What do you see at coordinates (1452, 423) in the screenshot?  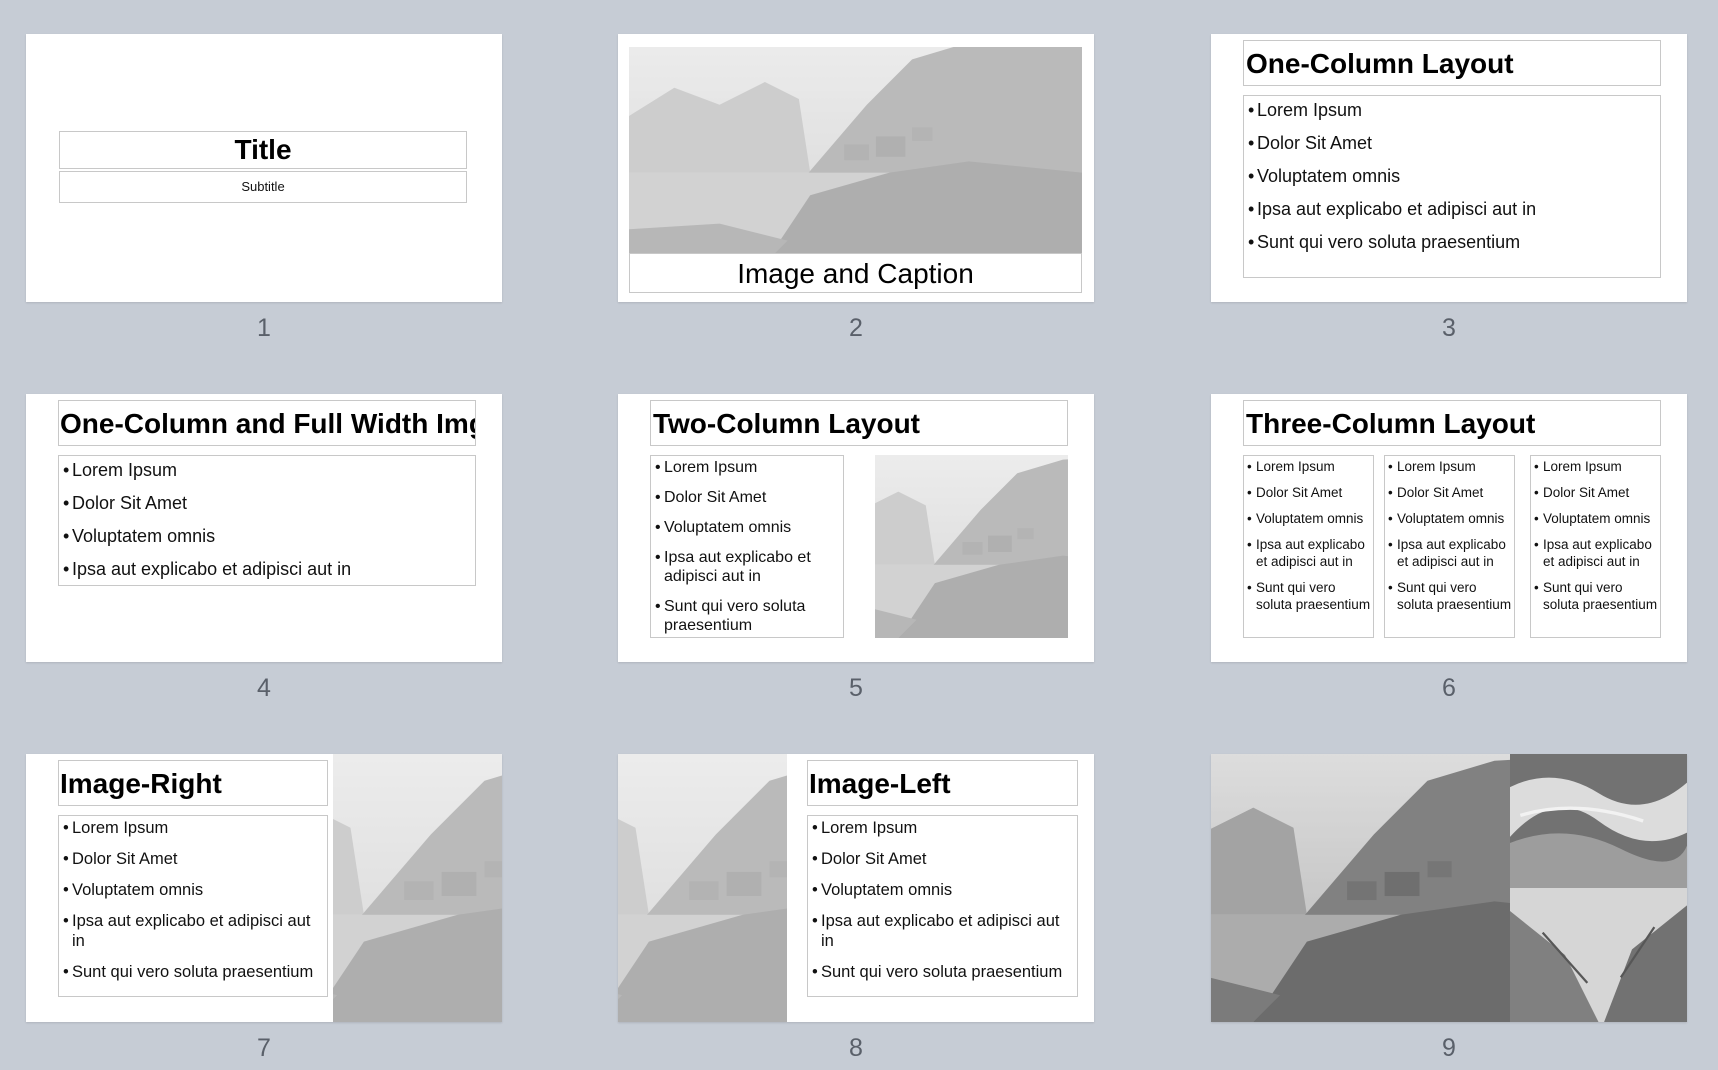 I see `title-placeholder: Three-Column Layout` at bounding box center [1452, 423].